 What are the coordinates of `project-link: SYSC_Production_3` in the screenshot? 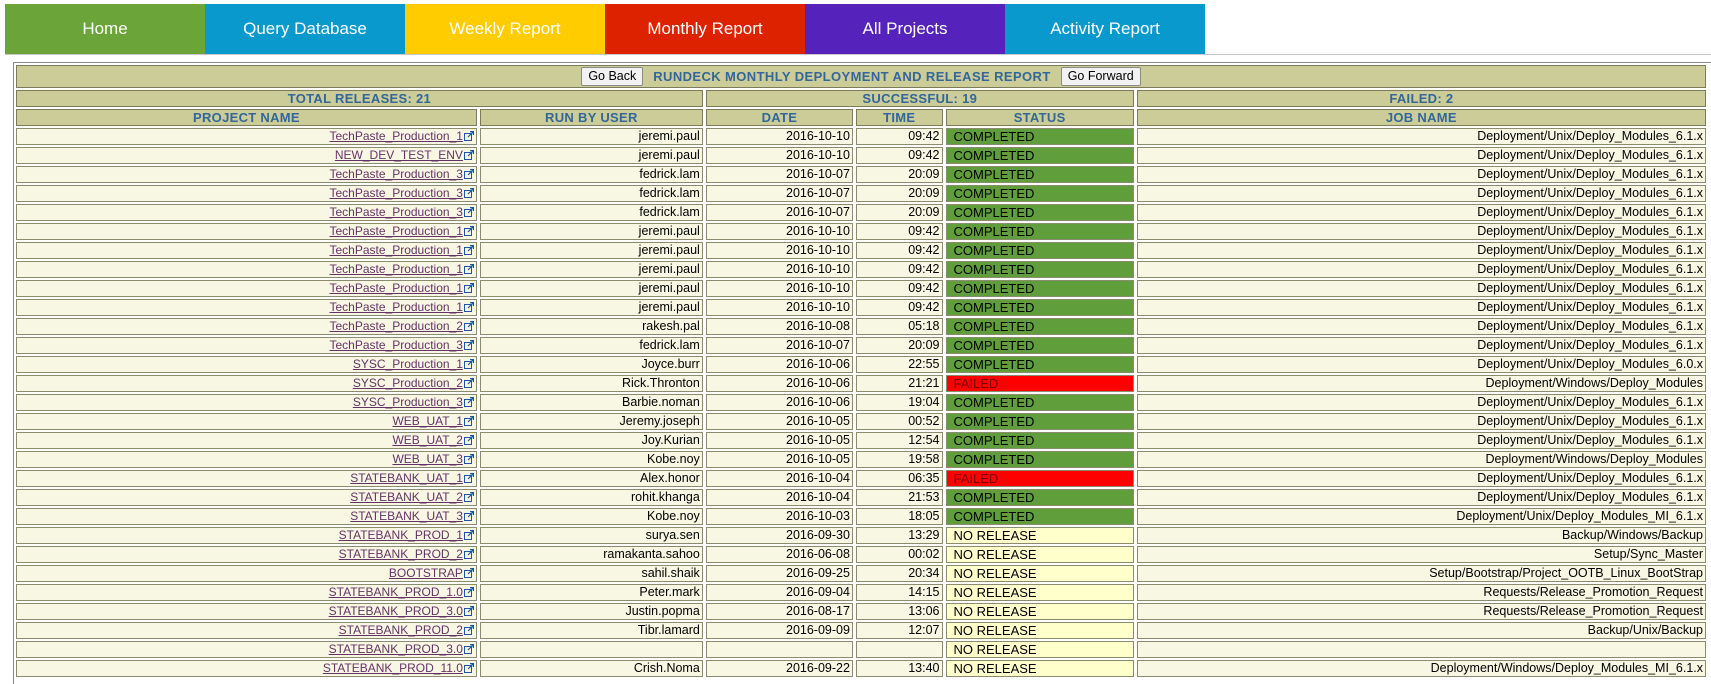 It's located at (408, 402).